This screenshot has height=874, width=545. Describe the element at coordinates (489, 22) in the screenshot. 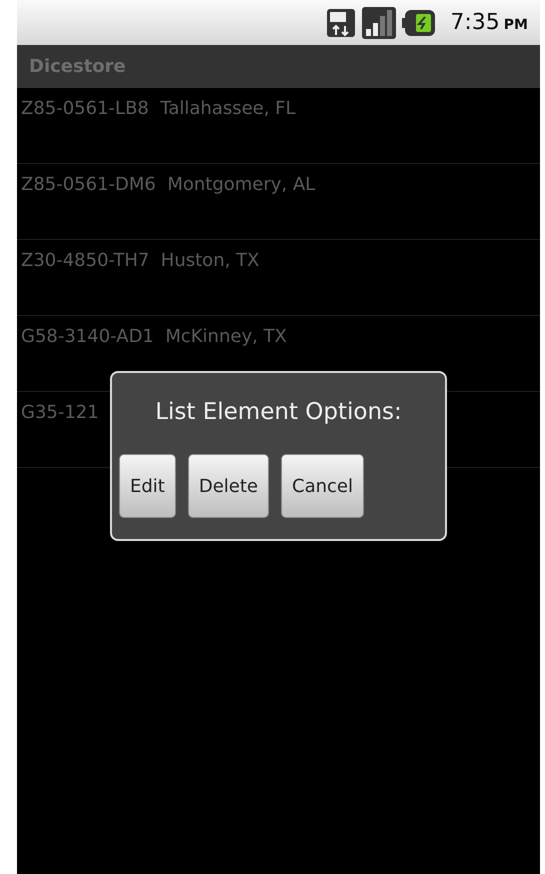

I see `status-time: 7:35 PM` at that location.